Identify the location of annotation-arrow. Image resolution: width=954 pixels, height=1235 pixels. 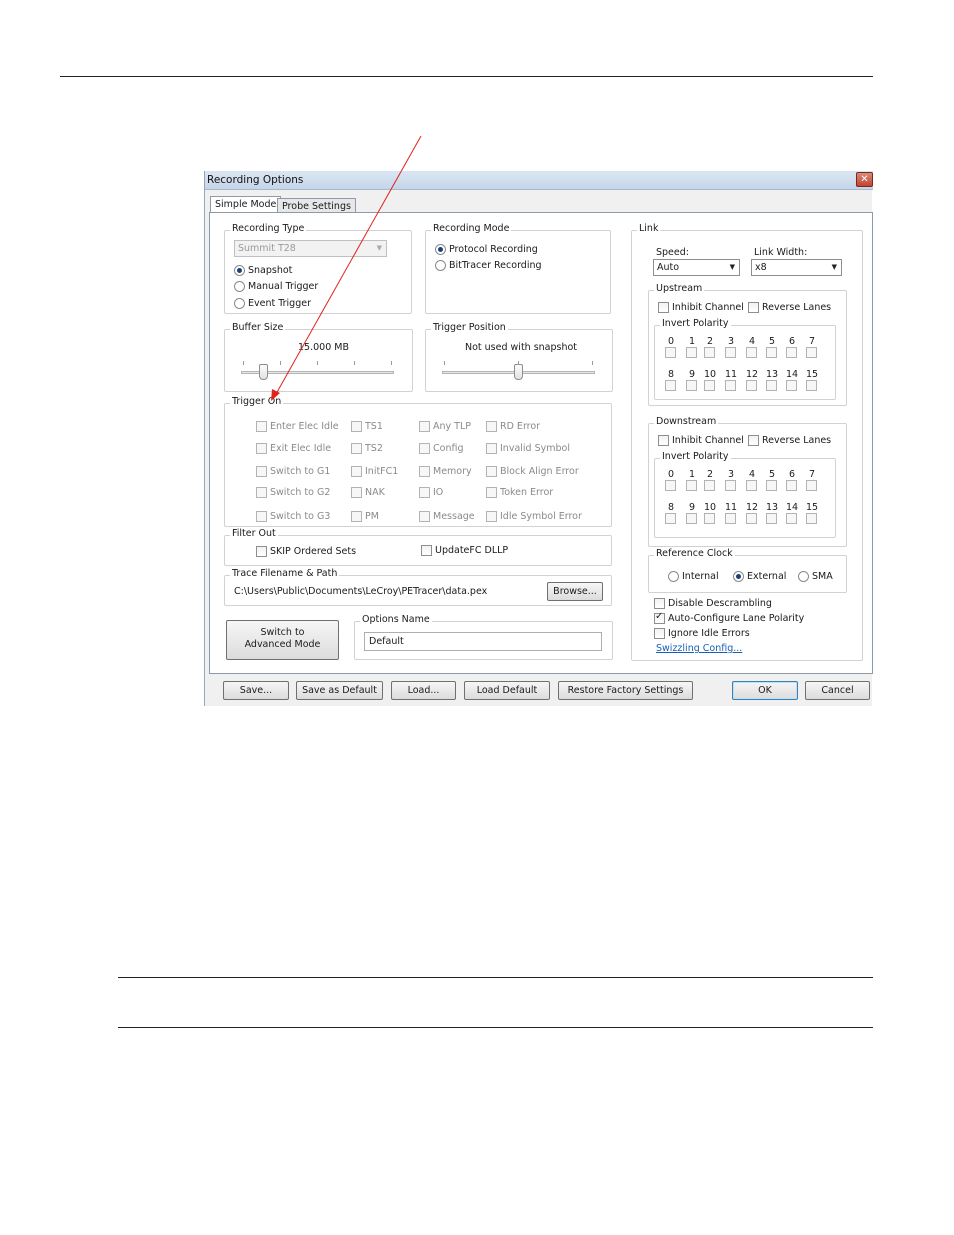
(346, 268).